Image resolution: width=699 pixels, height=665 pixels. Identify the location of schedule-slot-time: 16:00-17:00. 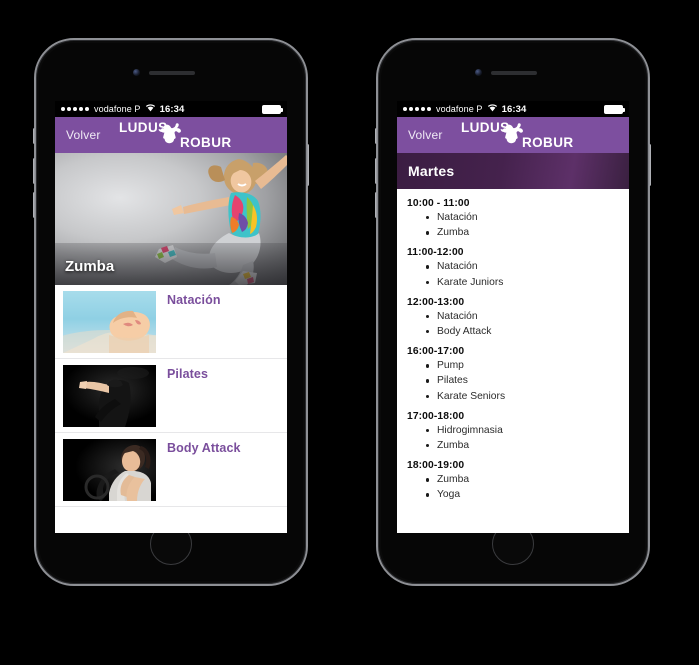
(436, 352).